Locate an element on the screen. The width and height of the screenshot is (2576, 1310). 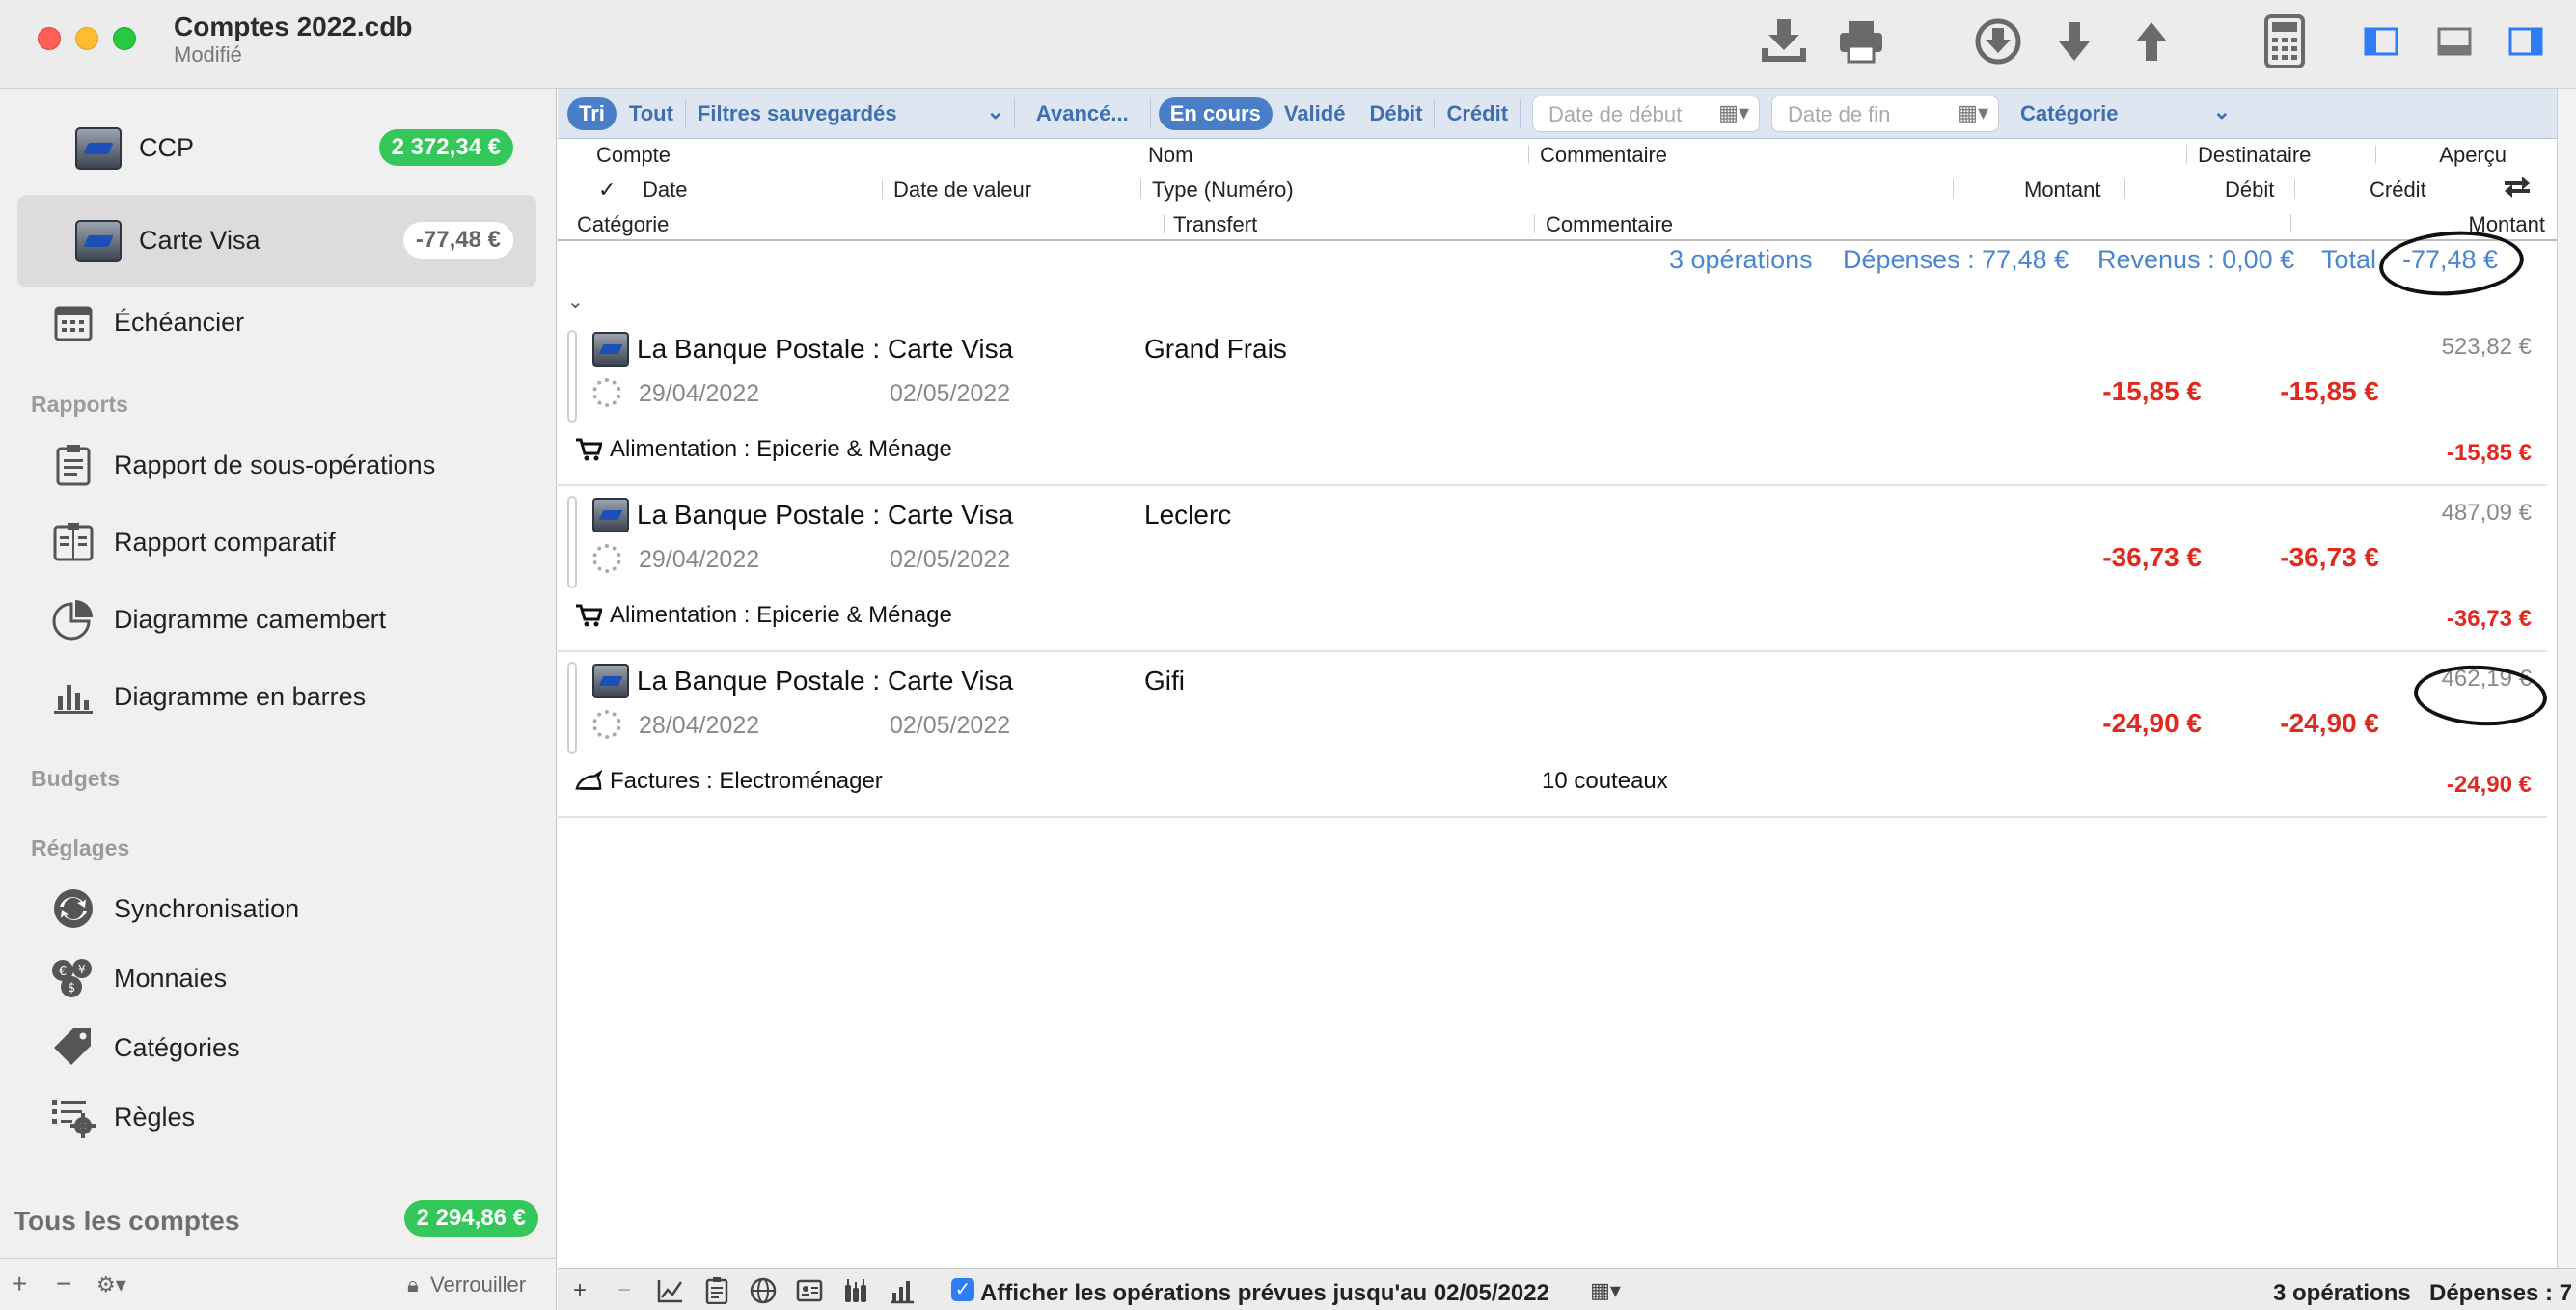
chevron-down-icon: ⌄ is located at coordinates (995, 111).